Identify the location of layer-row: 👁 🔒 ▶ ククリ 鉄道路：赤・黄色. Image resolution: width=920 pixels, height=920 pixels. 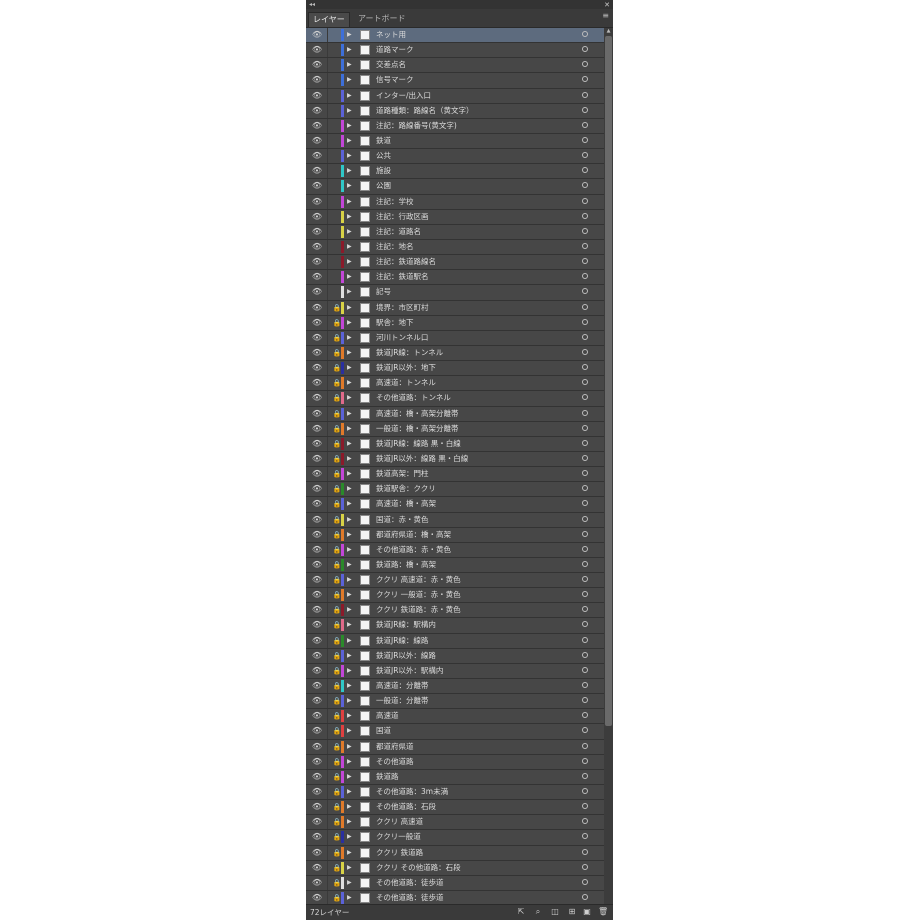
(455, 611).